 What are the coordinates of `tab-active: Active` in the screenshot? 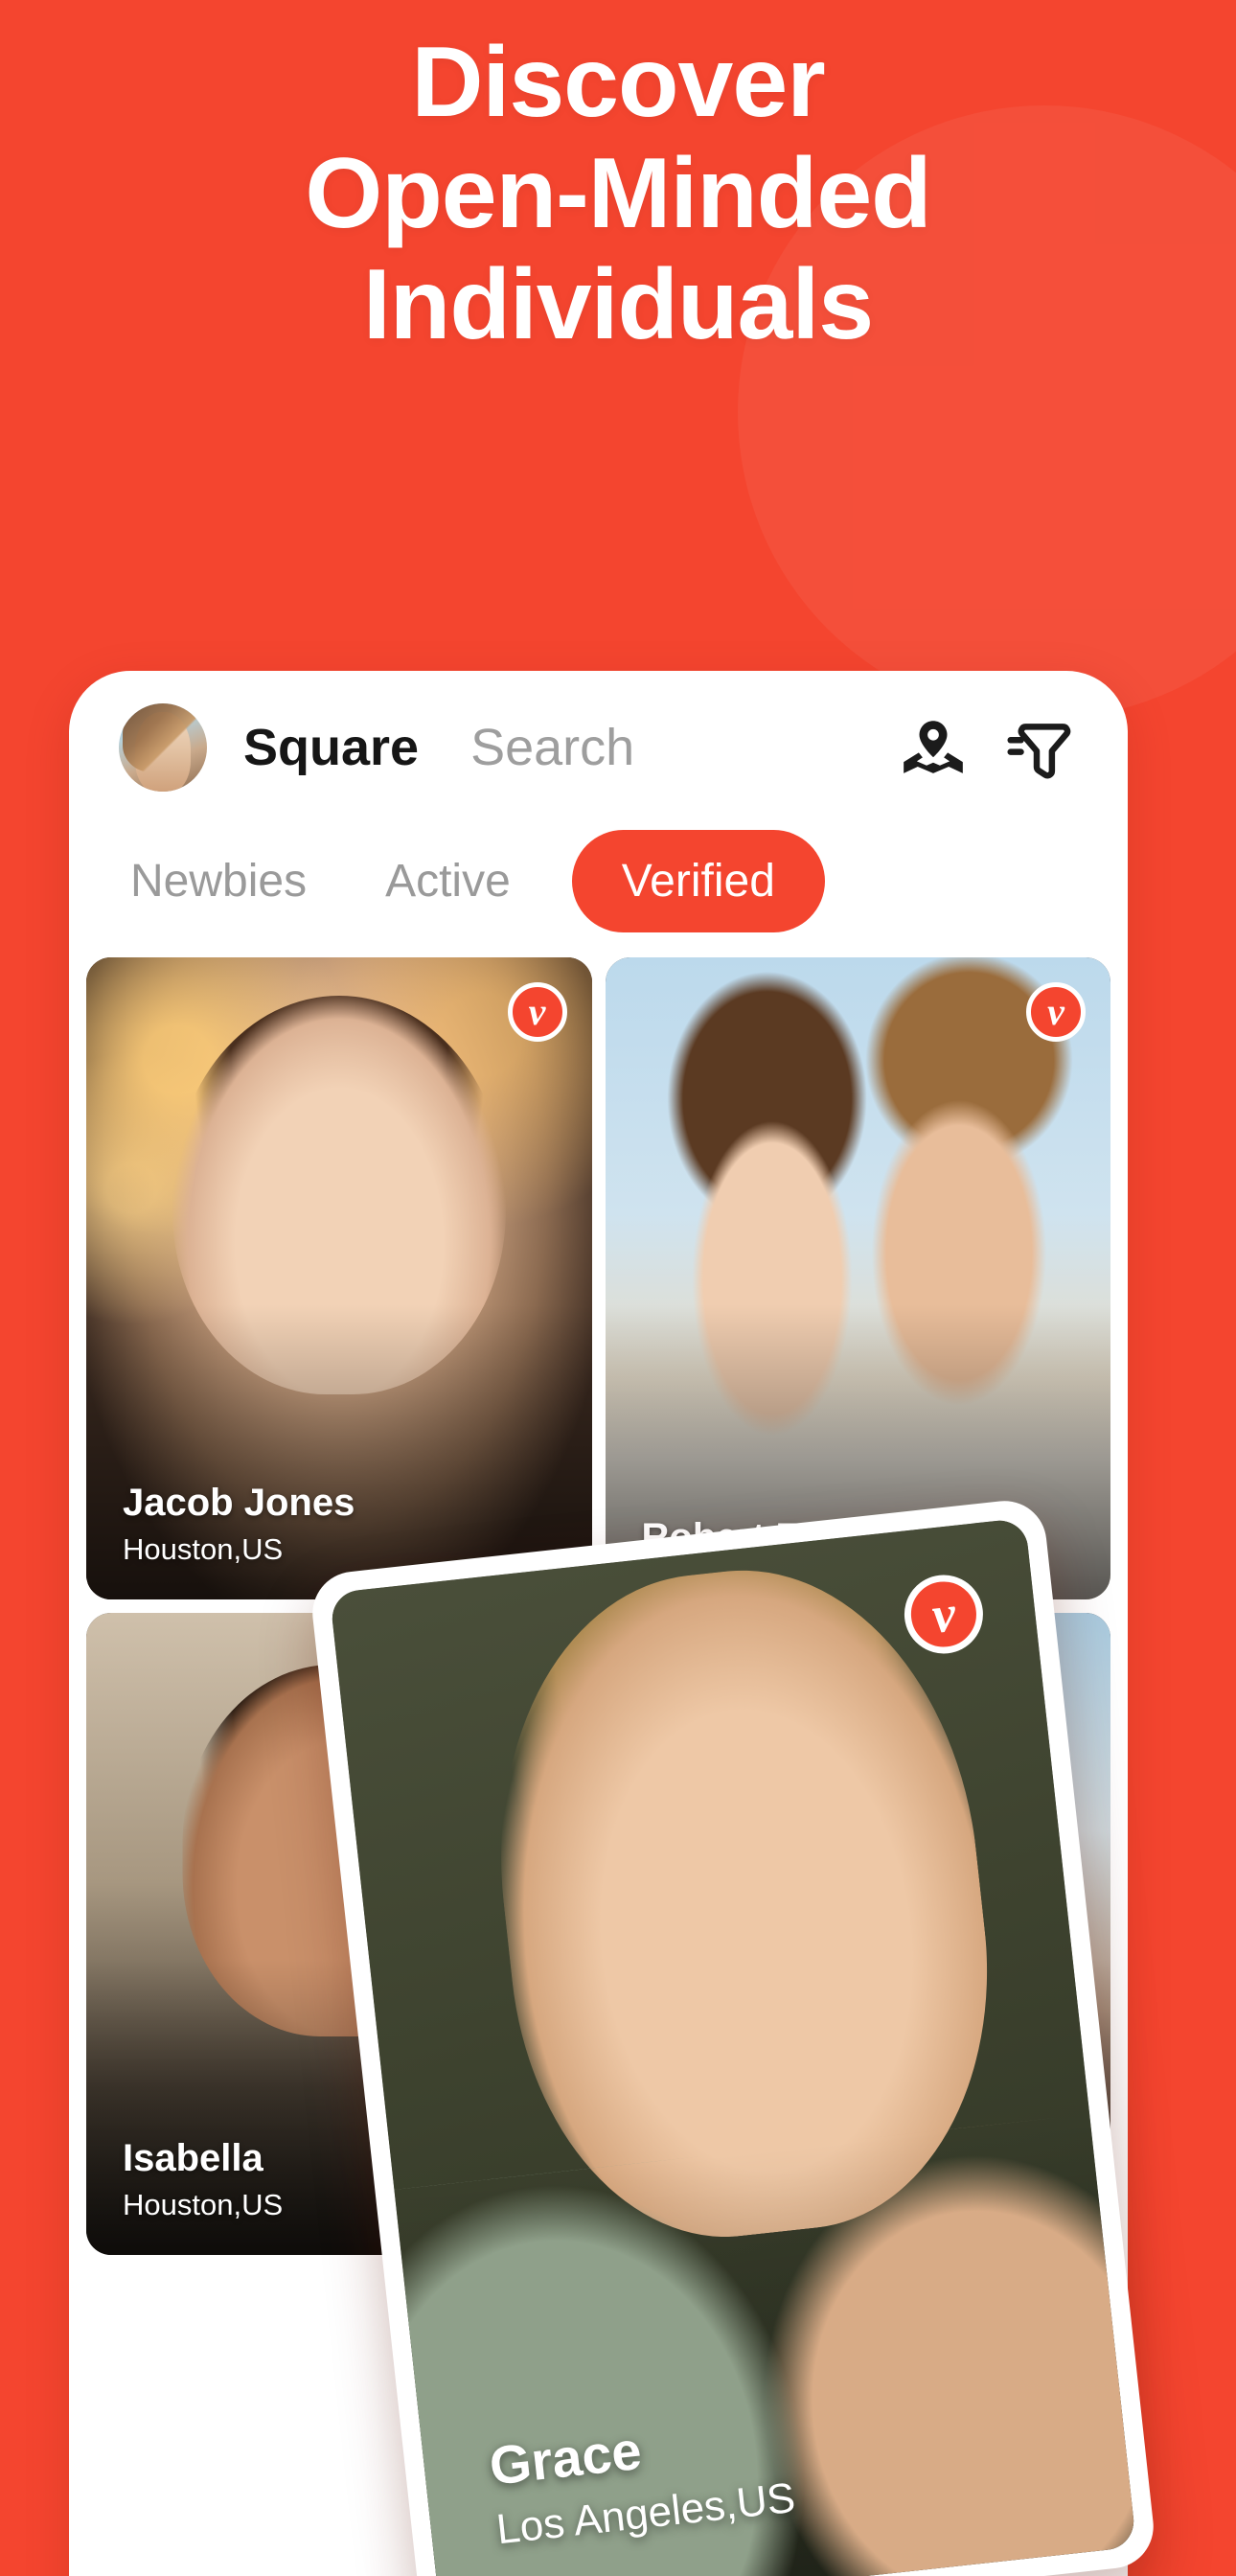 It's located at (448, 881).